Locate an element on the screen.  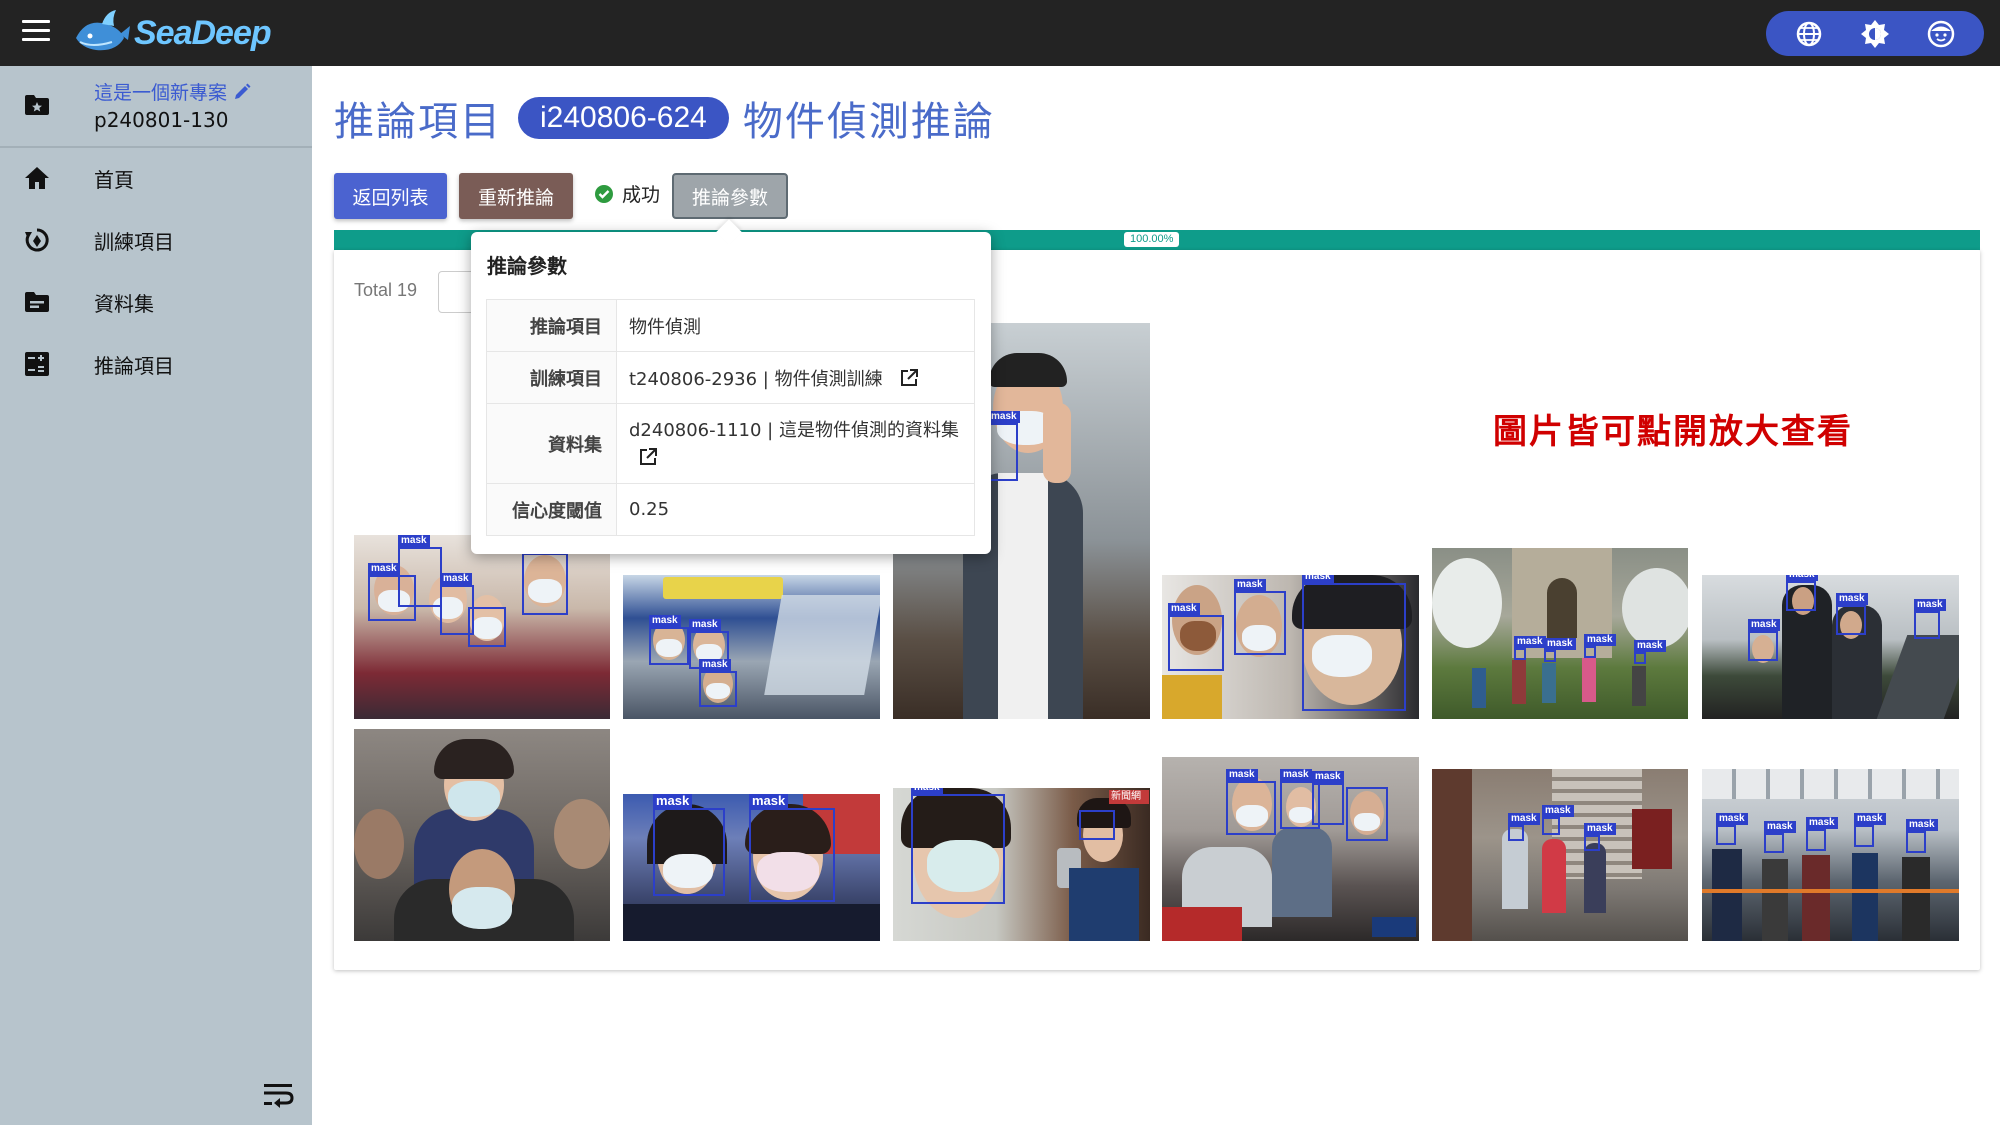
param-value-cell: t240806-2936 | 物件偵測訓練 is located at coordinates (795, 377).